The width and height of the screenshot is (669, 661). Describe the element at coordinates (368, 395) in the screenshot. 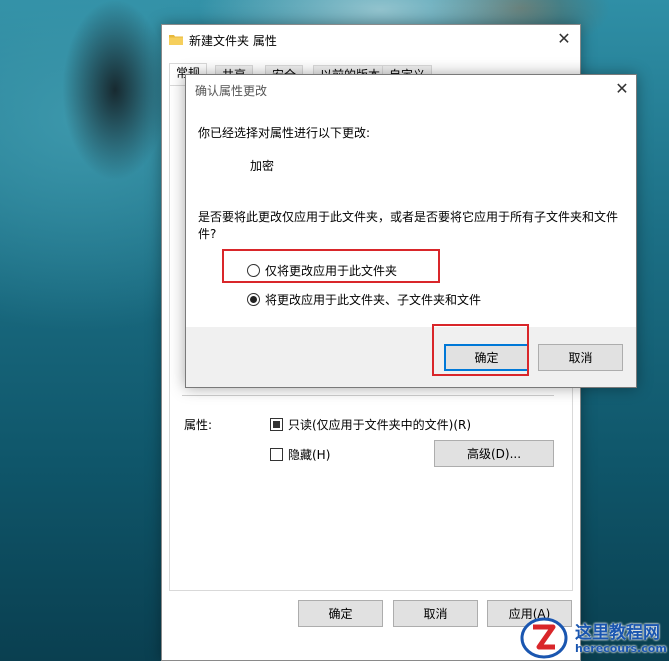

I see `separator` at that location.